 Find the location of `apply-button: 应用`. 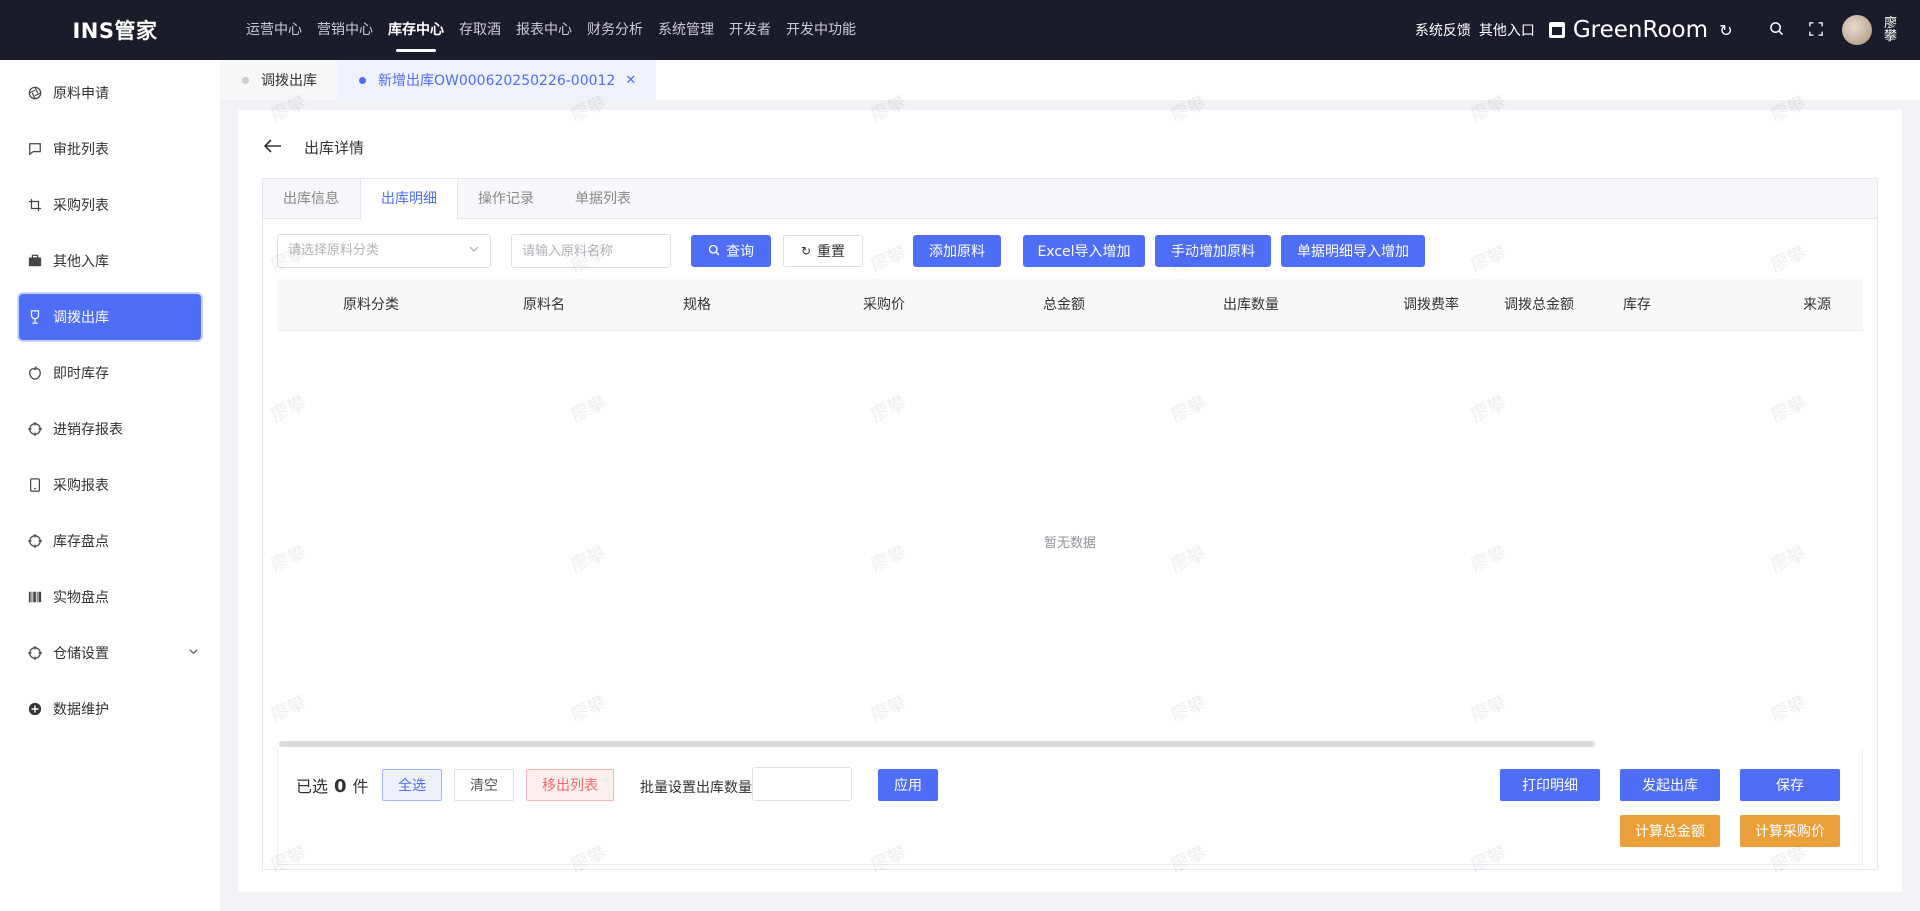

apply-button: 应用 is located at coordinates (908, 785).